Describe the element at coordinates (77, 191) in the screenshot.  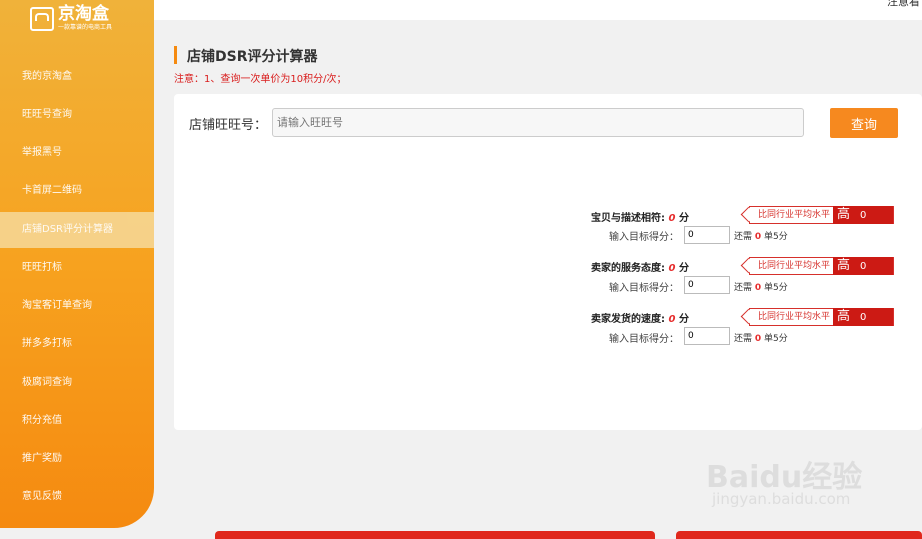
I see `sidebar-item-qrcode: 卡首屏二维码` at that location.